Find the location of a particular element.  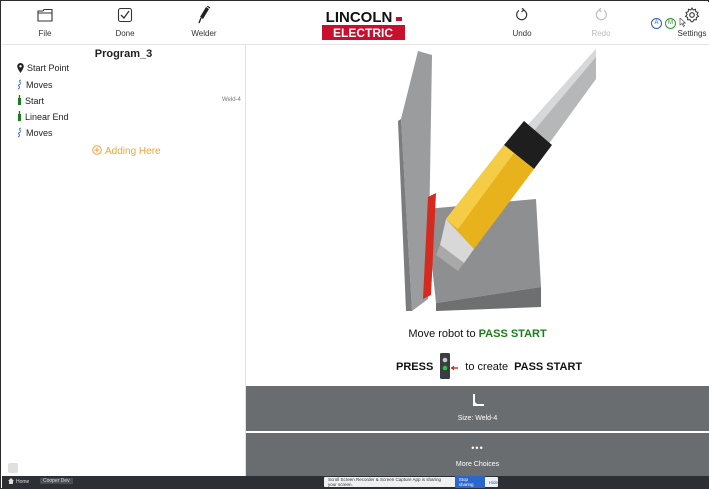

tree-item-label: Start Point is located at coordinates (48, 68).